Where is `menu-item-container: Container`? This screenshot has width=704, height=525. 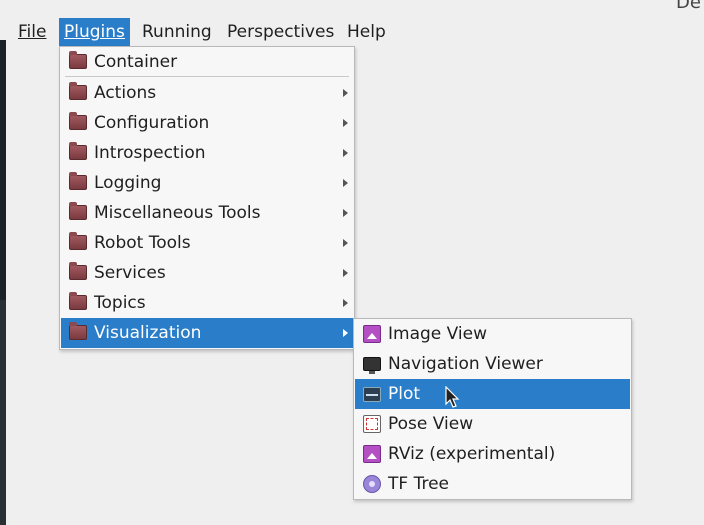
menu-item-container: Container is located at coordinates (207, 62).